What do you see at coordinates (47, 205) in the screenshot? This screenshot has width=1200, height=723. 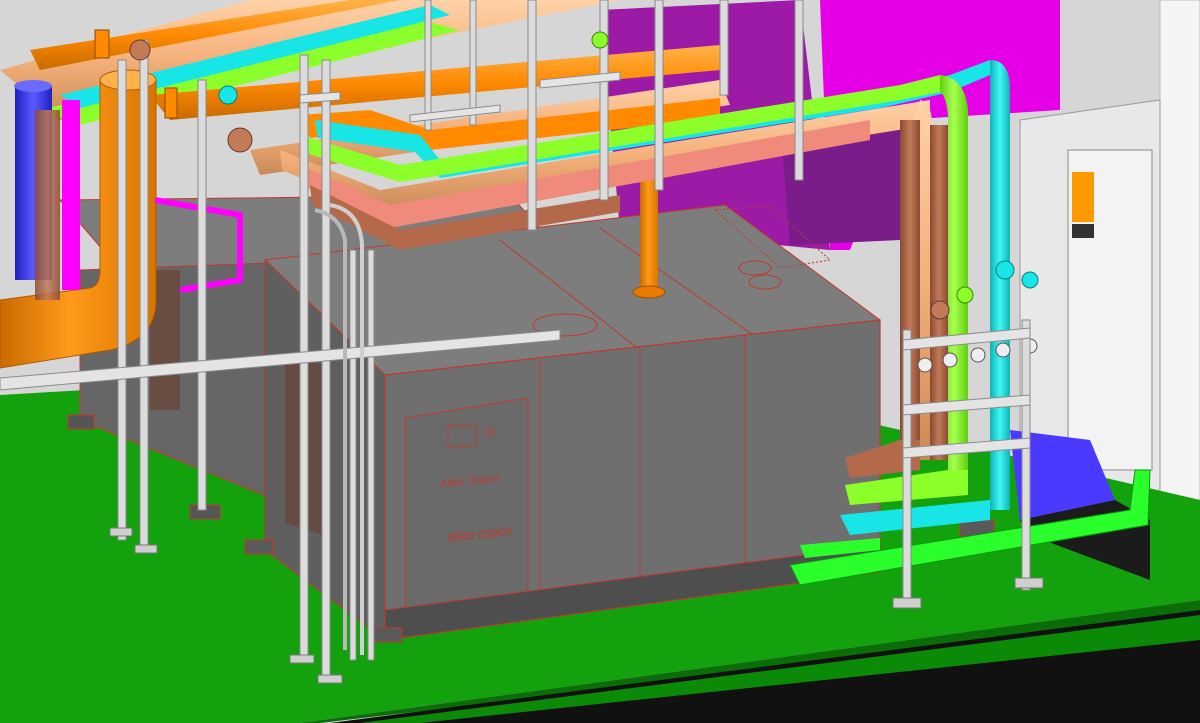 I see `copper-pipe-left` at bounding box center [47, 205].